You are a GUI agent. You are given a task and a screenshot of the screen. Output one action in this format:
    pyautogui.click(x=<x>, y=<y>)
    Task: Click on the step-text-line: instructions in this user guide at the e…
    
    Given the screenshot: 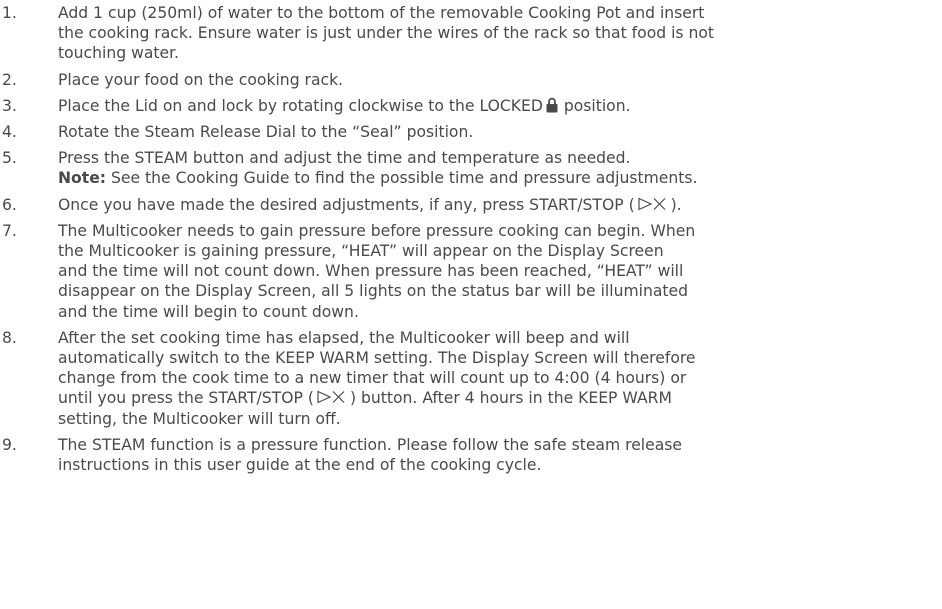 What is the action you would take?
    pyautogui.click(x=300, y=465)
    